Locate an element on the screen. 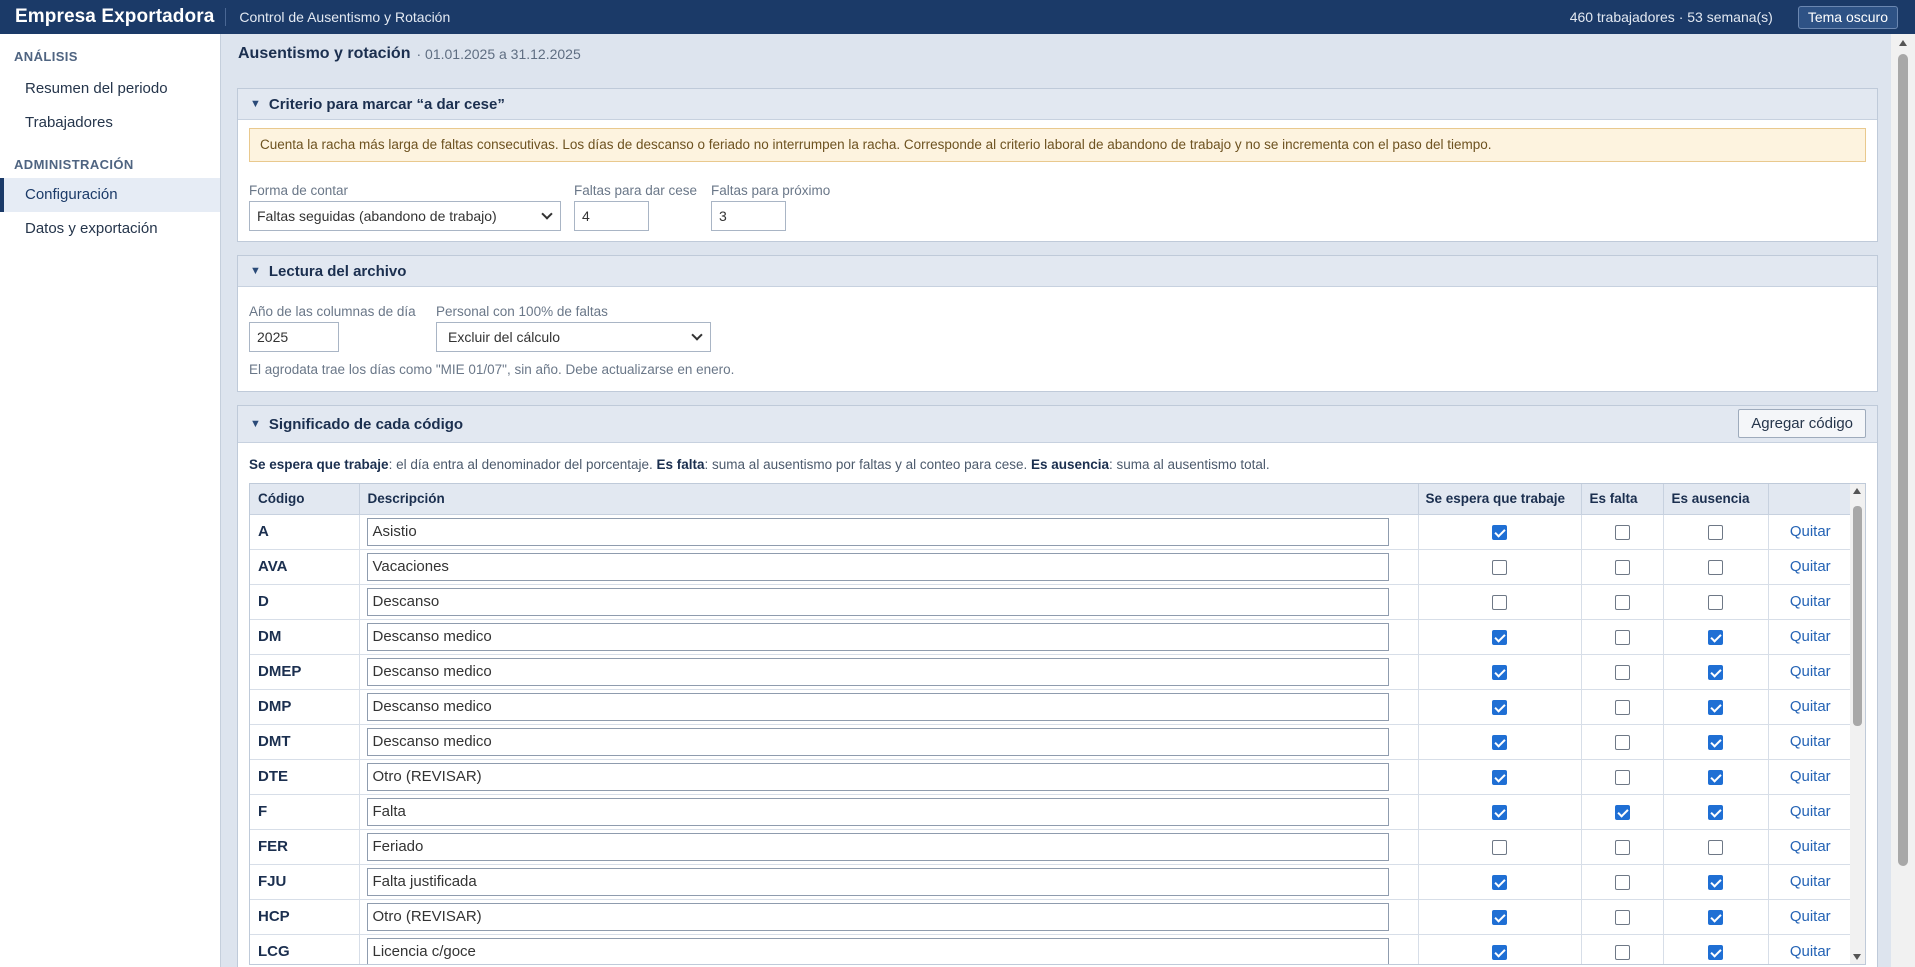  description-input: Licencia c/goce is located at coordinates (877, 950).